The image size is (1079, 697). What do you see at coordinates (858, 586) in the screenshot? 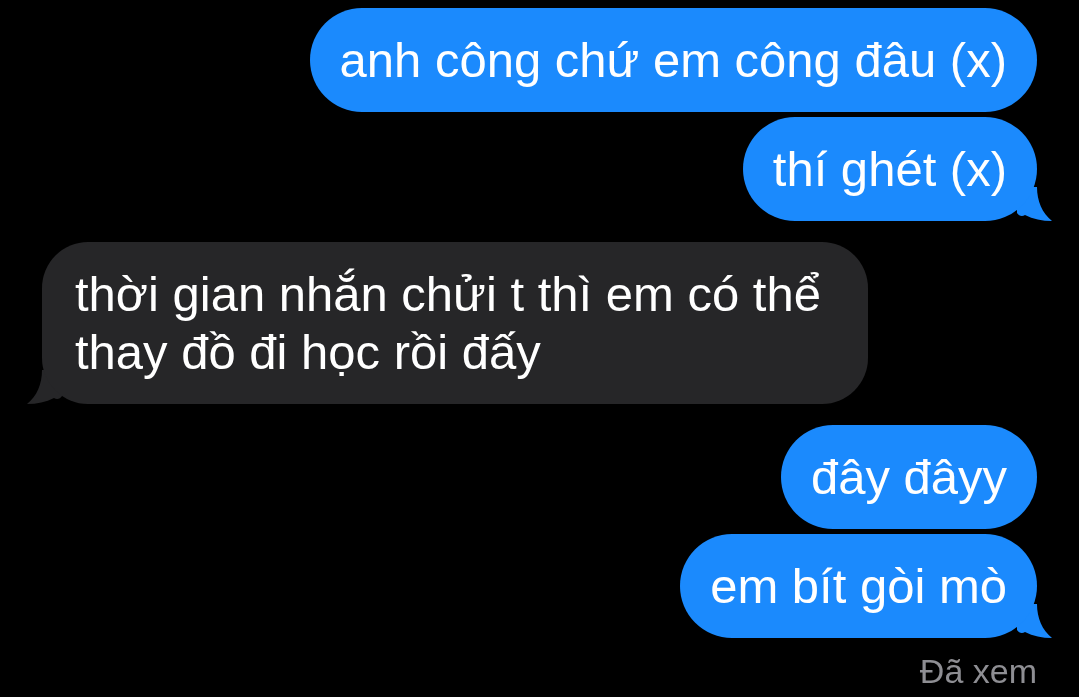
I see `message-bubble: em bít gòi mò` at bounding box center [858, 586].